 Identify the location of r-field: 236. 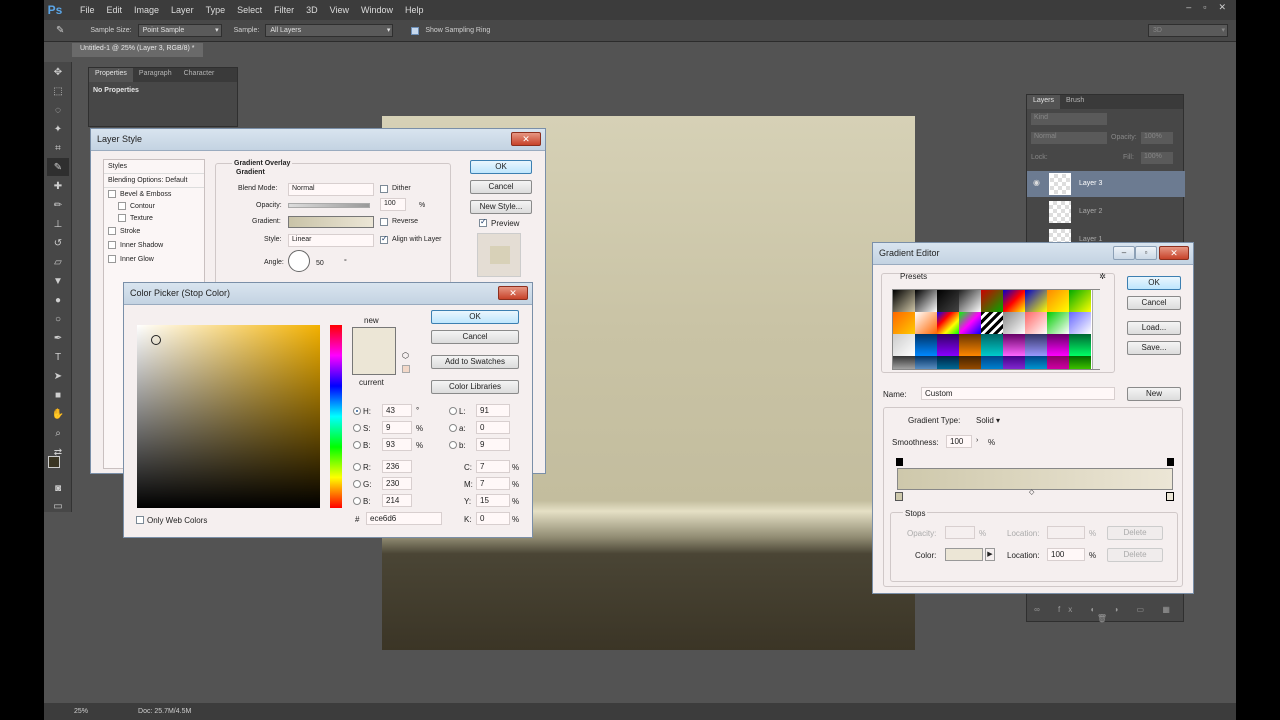
(397, 466).